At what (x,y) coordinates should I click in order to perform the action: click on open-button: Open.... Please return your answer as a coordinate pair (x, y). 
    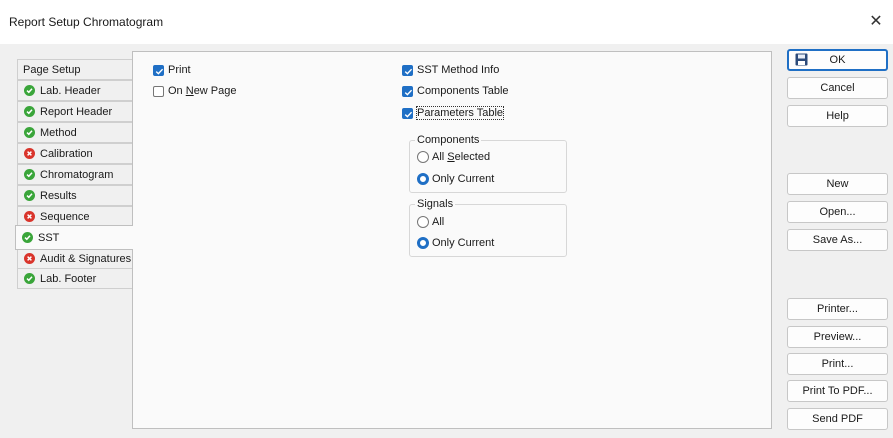
    Looking at the image, I should click on (837, 212).